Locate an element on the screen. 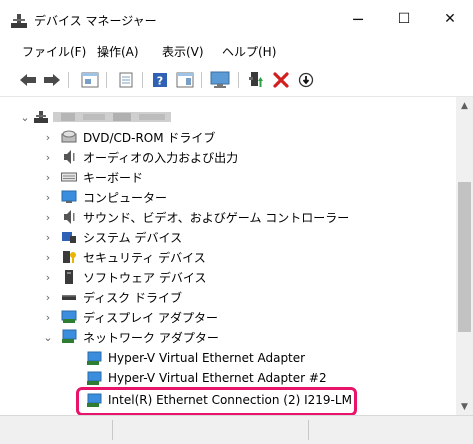 This screenshot has height=444, width=473. device-hyperv-adapter-2: Hyper-V Virtual Ethernet Adapter #2 is located at coordinates (228, 379).